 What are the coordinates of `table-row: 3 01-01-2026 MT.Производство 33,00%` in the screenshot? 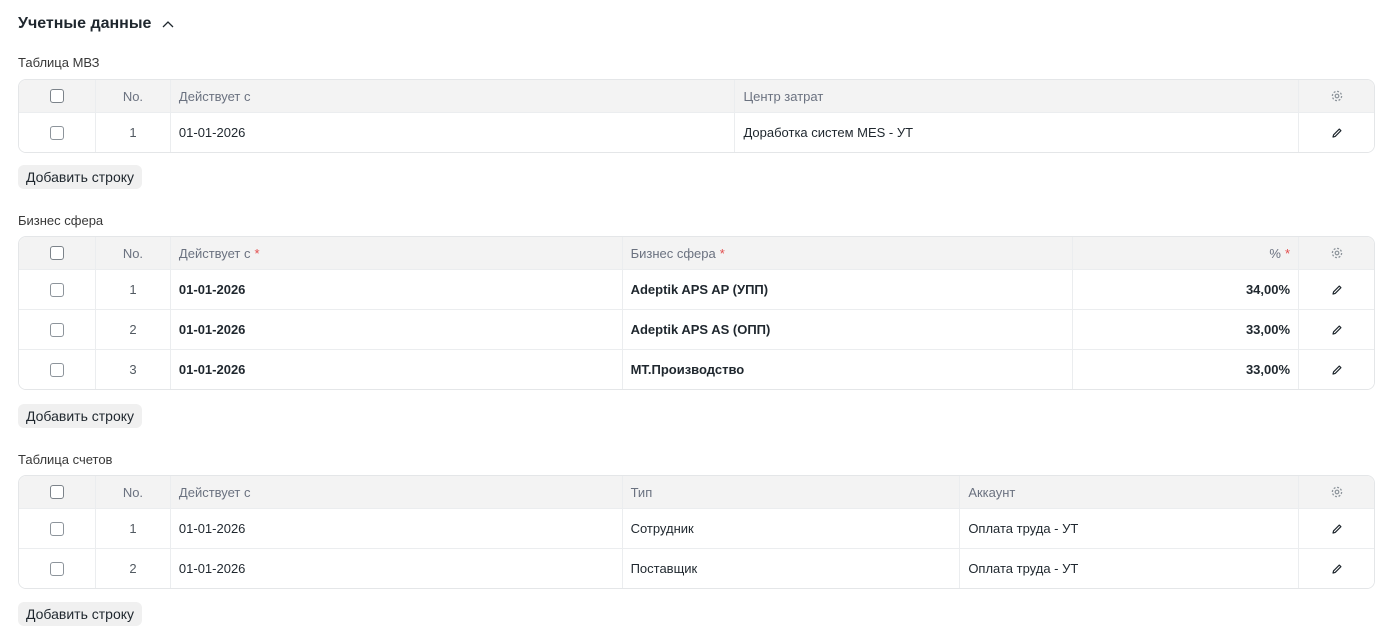 It's located at (696, 369).